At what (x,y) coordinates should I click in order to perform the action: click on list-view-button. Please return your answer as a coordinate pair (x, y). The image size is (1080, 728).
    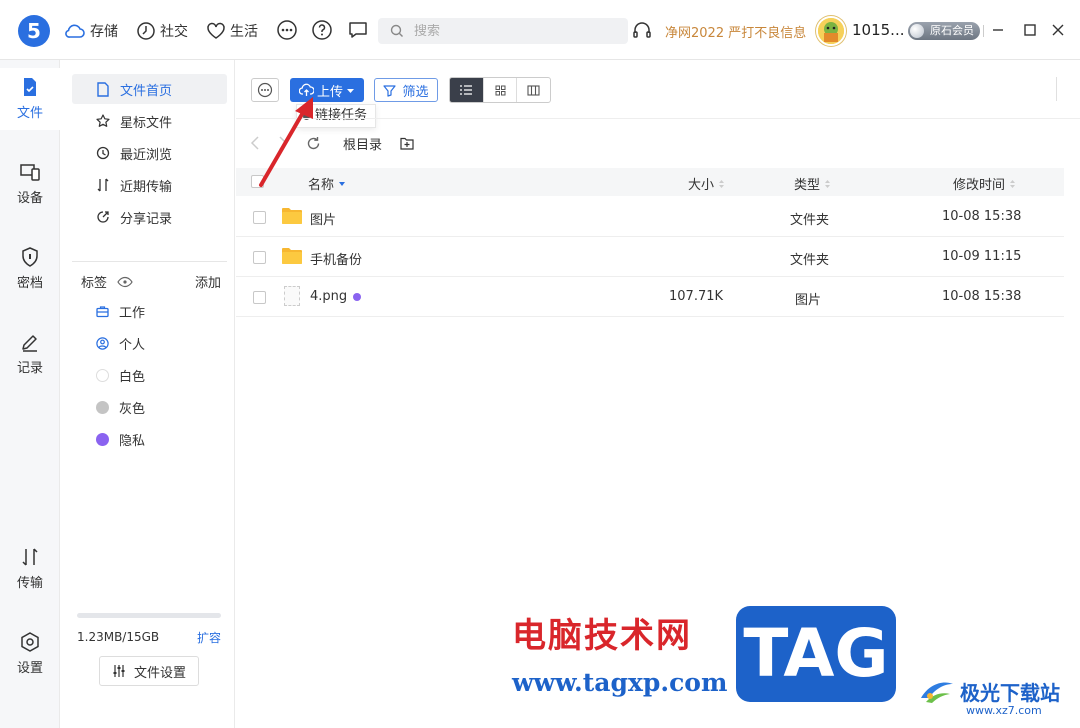
    Looking at the image, I should click on (467, 90).